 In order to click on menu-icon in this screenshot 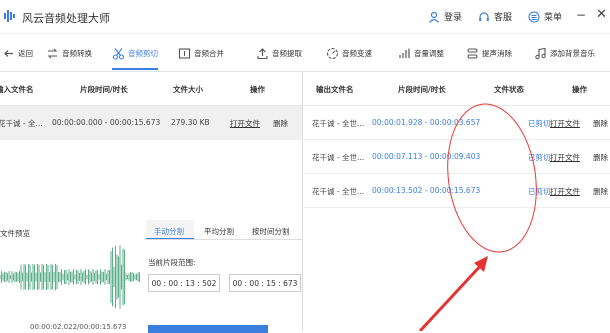, I will do `click(534, 16)`.